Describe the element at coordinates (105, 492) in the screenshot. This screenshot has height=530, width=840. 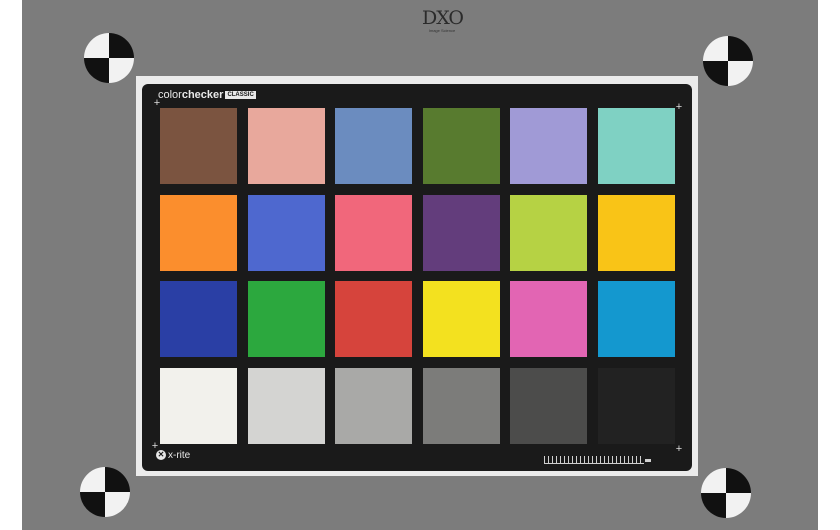
I see `registration-target-bottom-left` at that location.